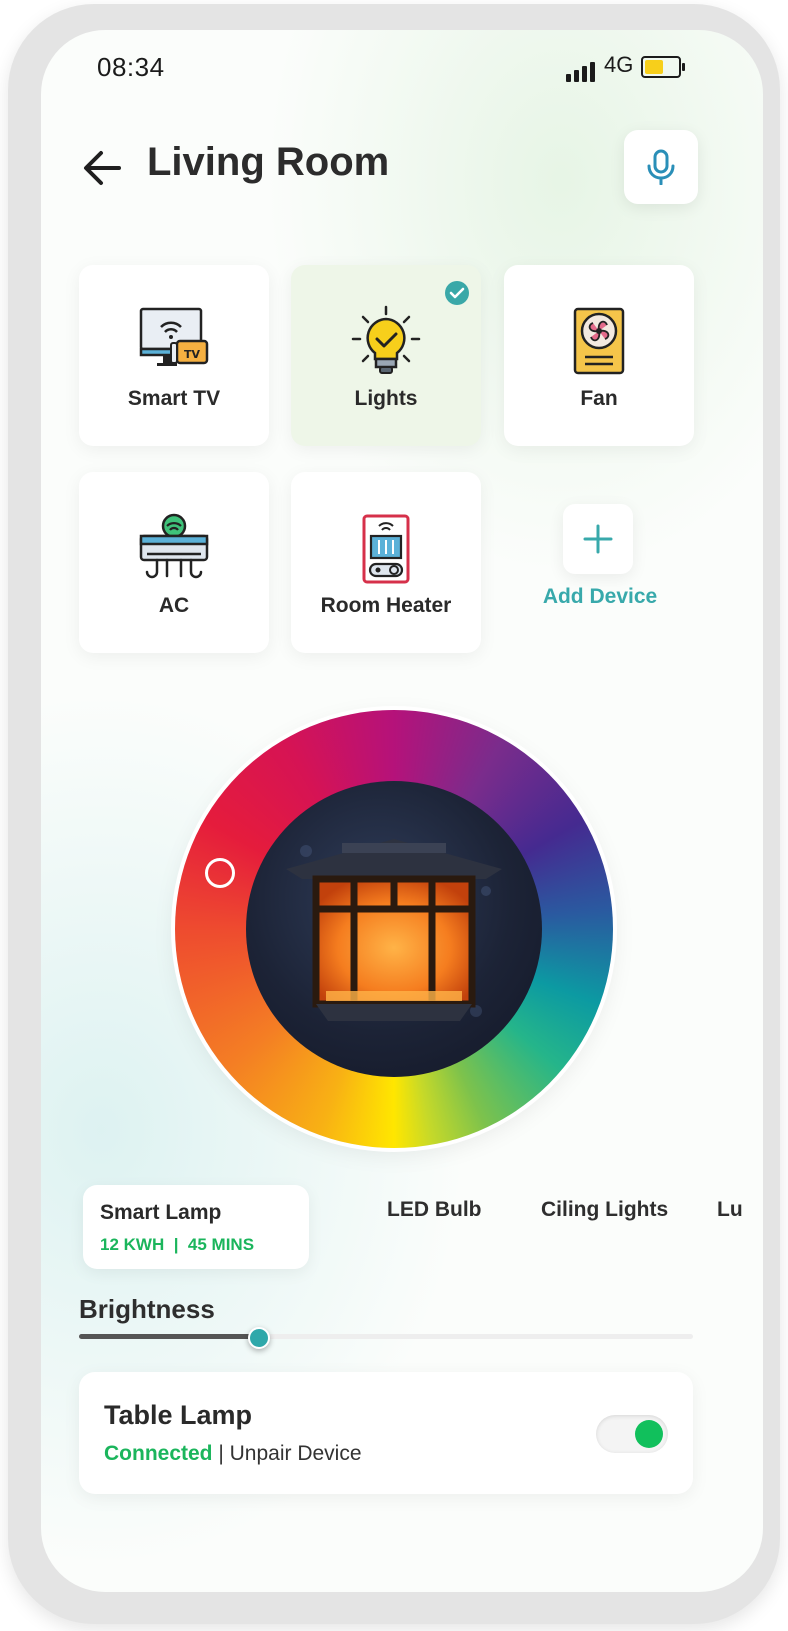 Image resolution: width=788 pixels, height=1631 pixels. I want to click on tab-ceiling-lights: Ciling Lights, so click(604, 1210).